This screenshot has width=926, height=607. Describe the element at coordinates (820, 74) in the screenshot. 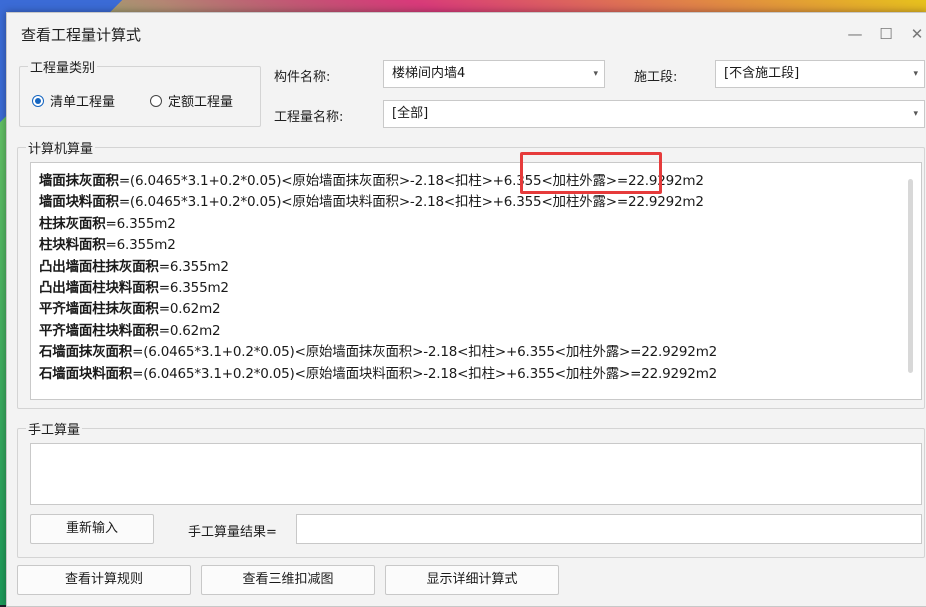

I see `construction-stage-select: [不含施工段] ▾` at that location.